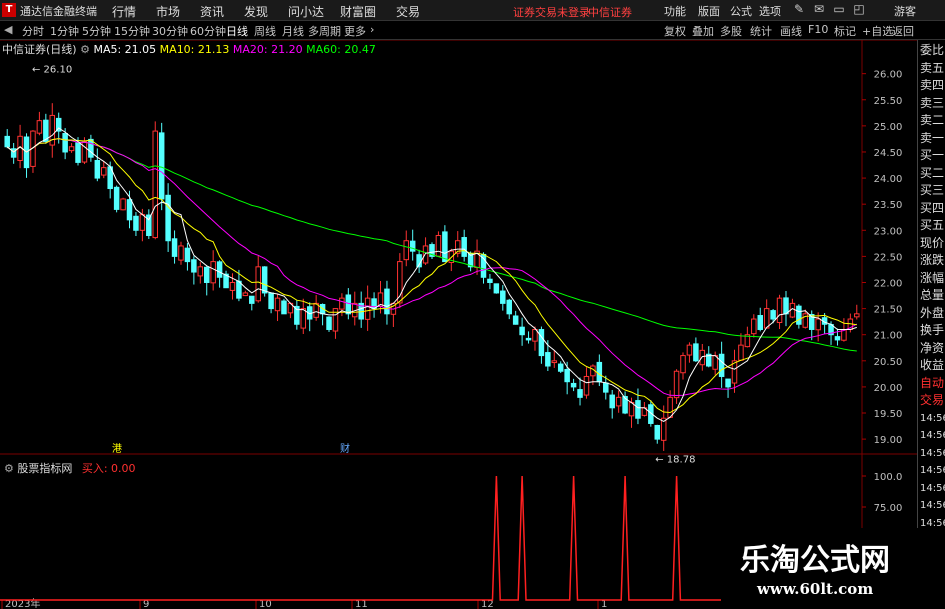  What do you see at coordinates (132, 31) in the screenshot?
I see `period-15min: 15分钟` at bounding box center [132, 31].